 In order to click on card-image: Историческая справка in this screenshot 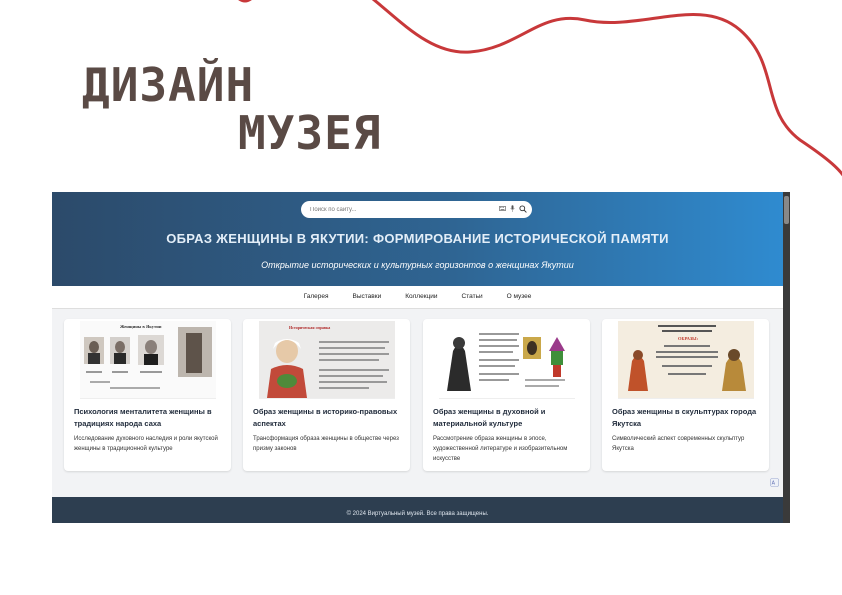, I will do `click(327, 360)`.